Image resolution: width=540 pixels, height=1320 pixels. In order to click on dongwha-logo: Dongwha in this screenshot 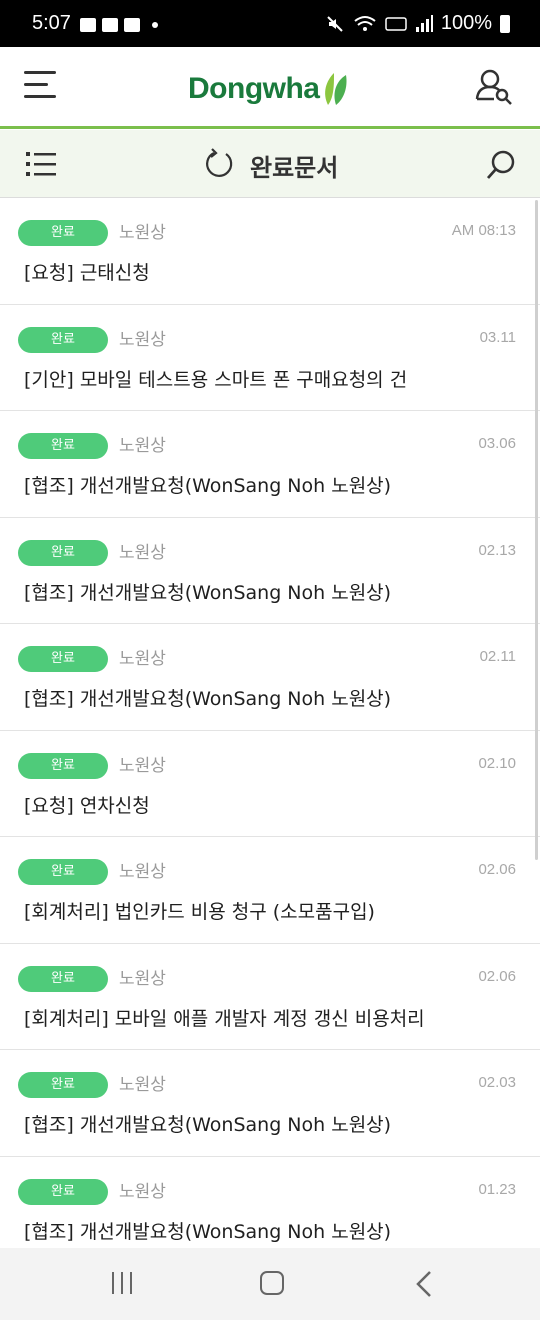, I will do `click(269, 89)`.